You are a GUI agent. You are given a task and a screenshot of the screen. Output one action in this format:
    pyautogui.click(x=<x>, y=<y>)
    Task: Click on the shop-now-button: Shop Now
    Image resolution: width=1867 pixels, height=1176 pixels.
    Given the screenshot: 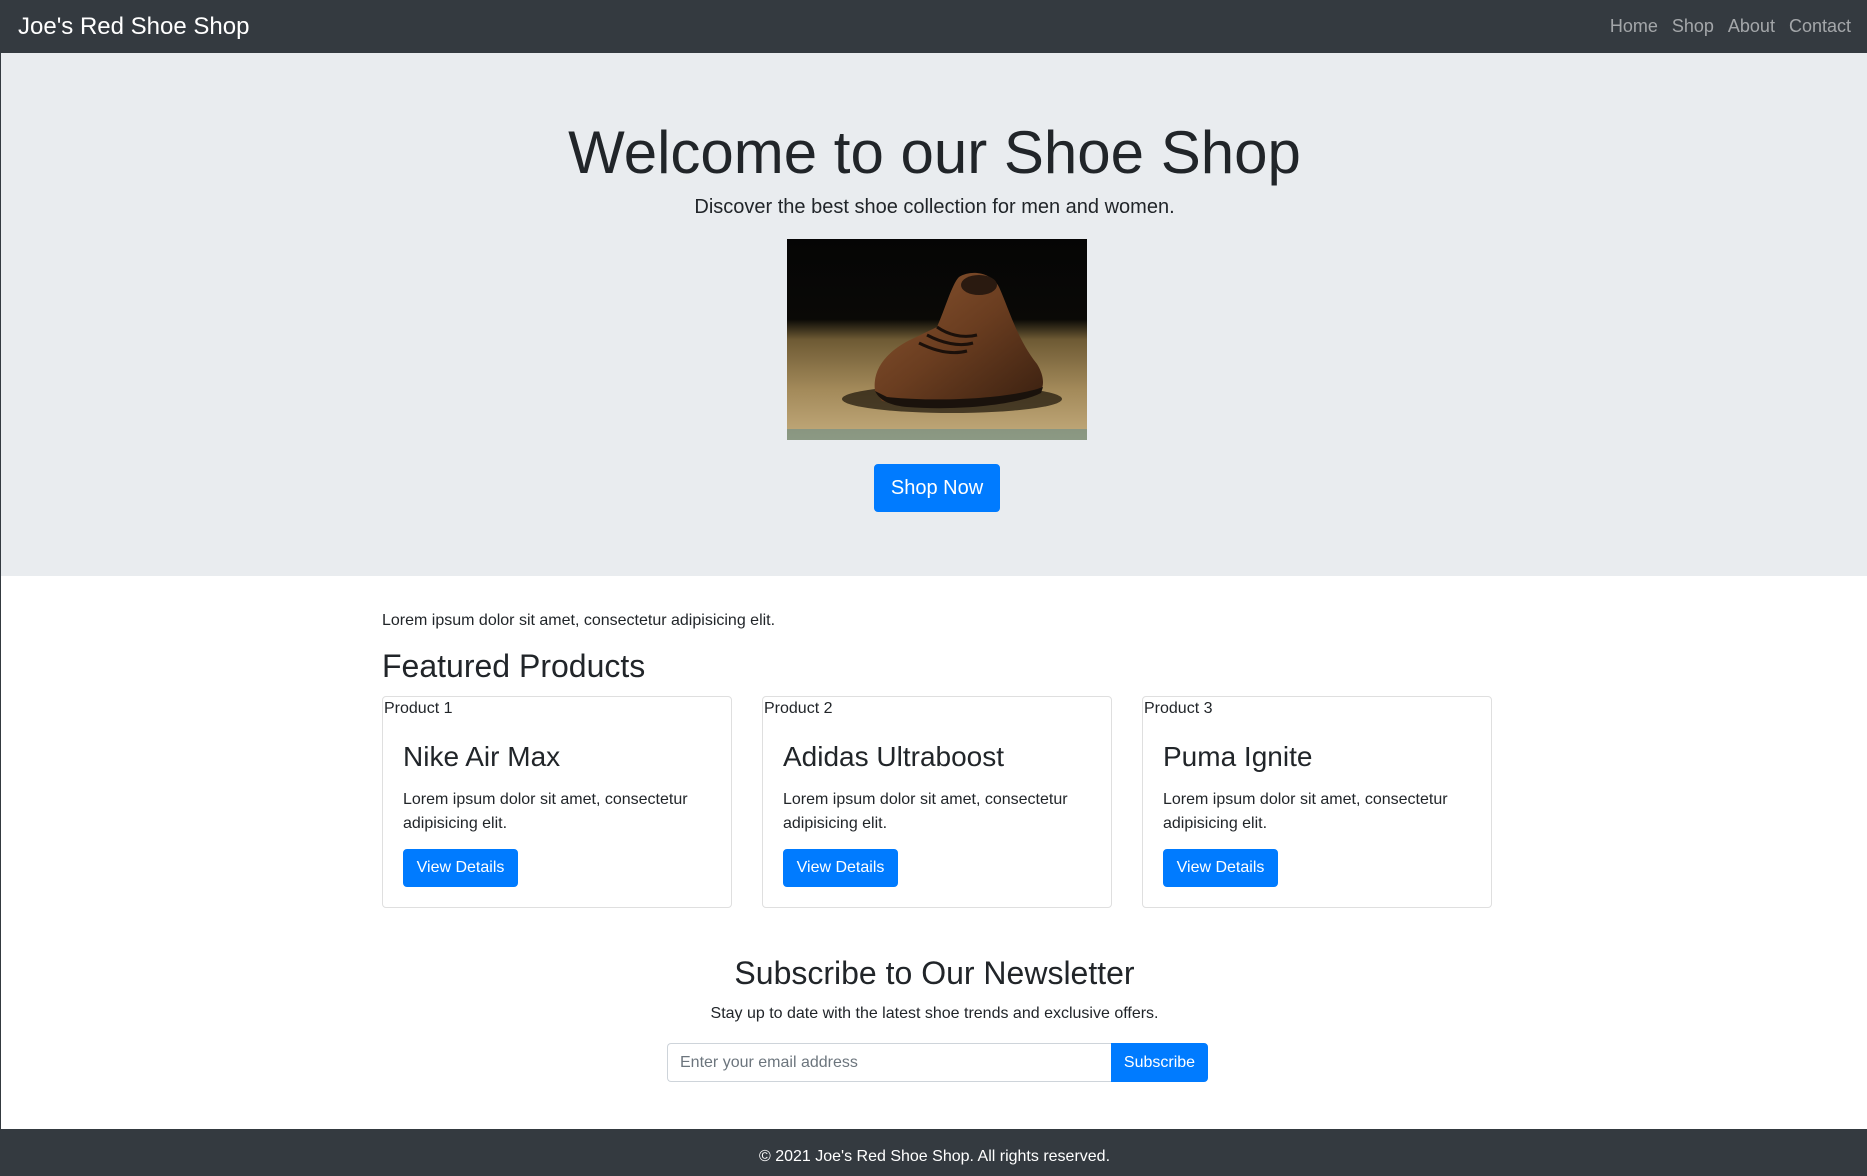 What is the action you would take?
    pyautogui.click(x=937, y=488)
    